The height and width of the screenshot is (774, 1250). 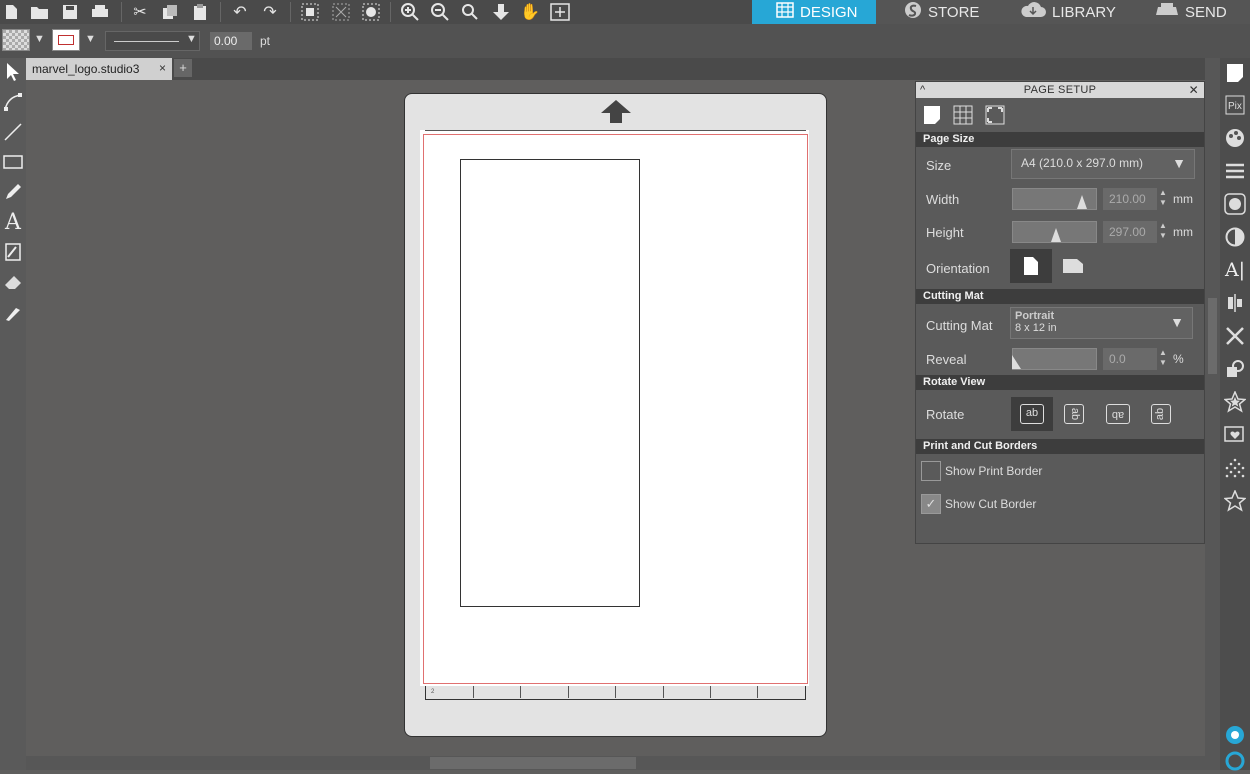 I want to click on rotate-270-button: ab, so click(x=1161, y=414).